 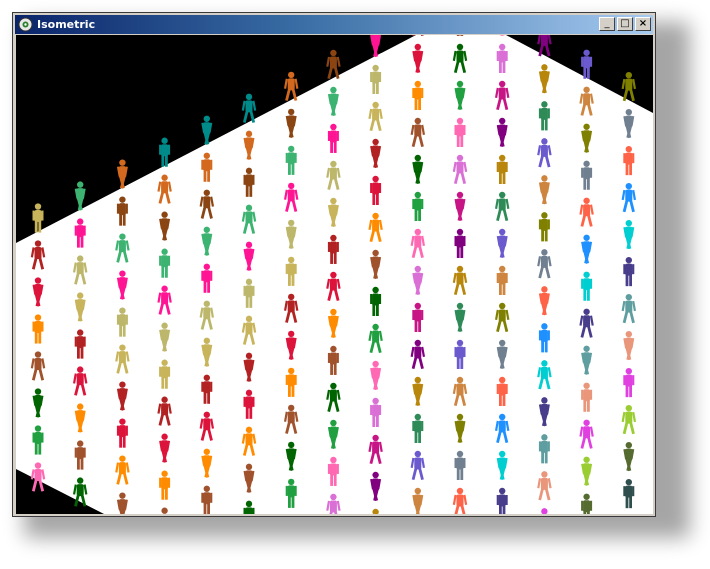 What do you see at coordinates (334, 24) in the screenshot?
I see `title-bar: Isometric _ □ ×` at bounding box center [334, 24].